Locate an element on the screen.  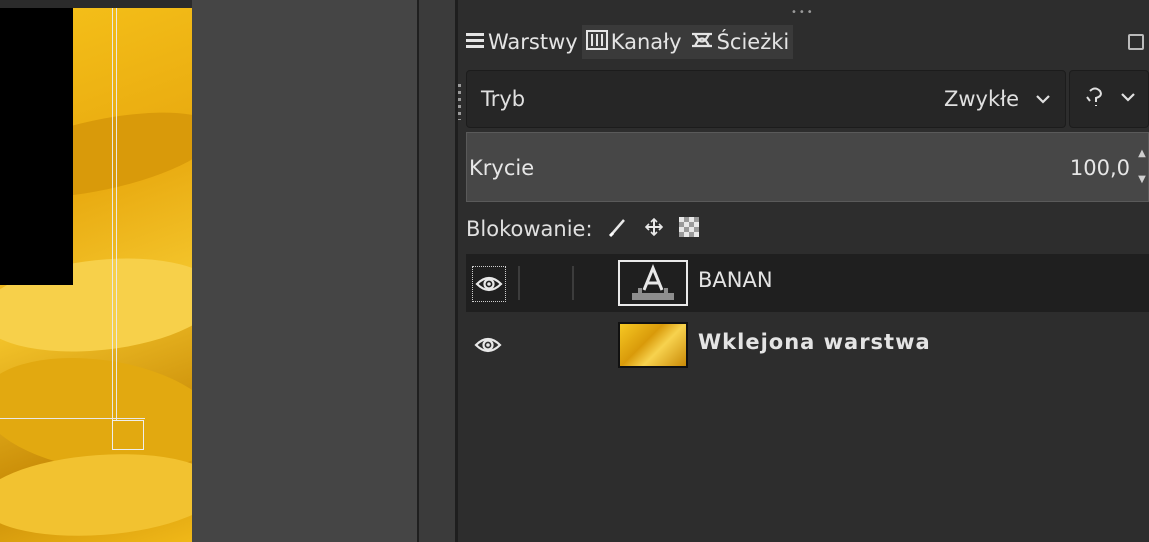
opacity-label: Krycie is located at coordinates (502, 168).